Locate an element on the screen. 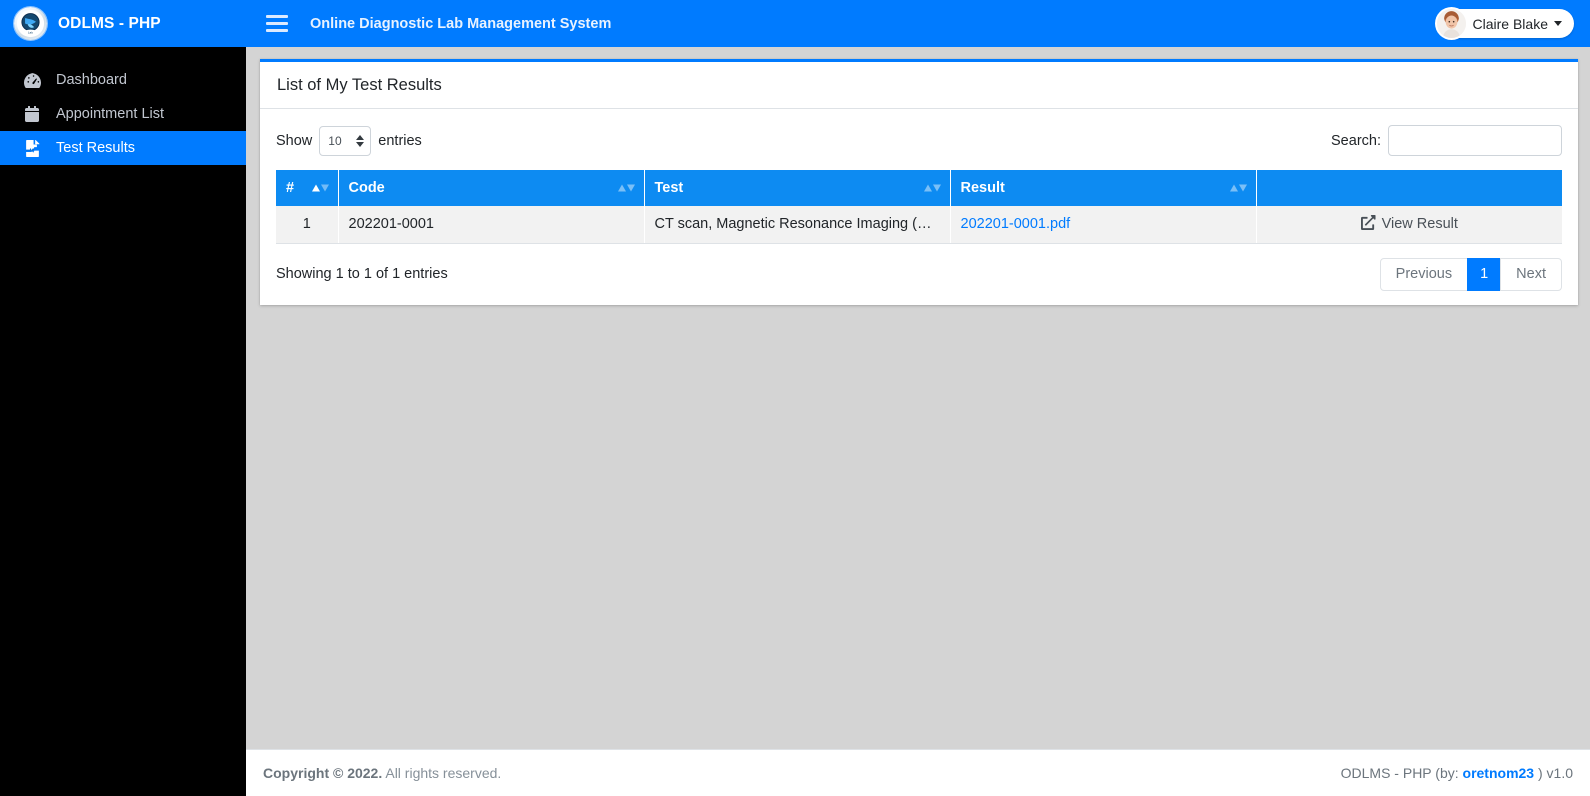  lab-globe-logo-icon: Lab is located at coordinates (30, 23).